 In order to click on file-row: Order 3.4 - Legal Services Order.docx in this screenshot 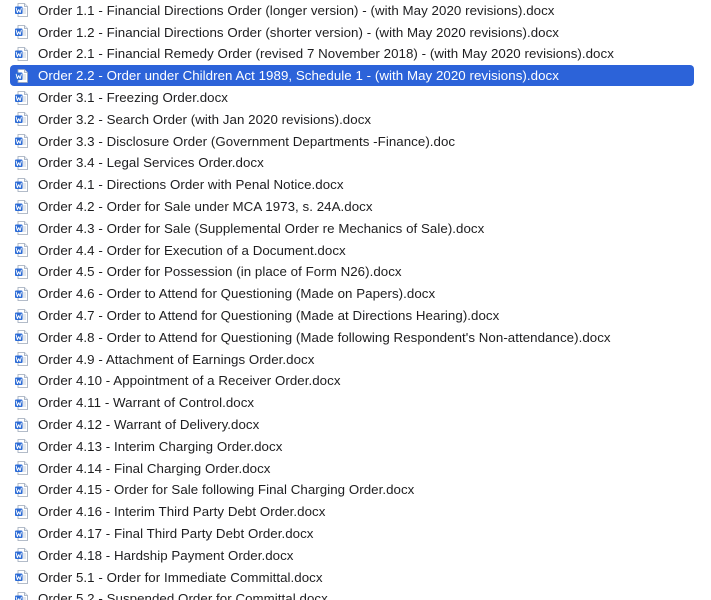, I will do `click(355, 163)`.